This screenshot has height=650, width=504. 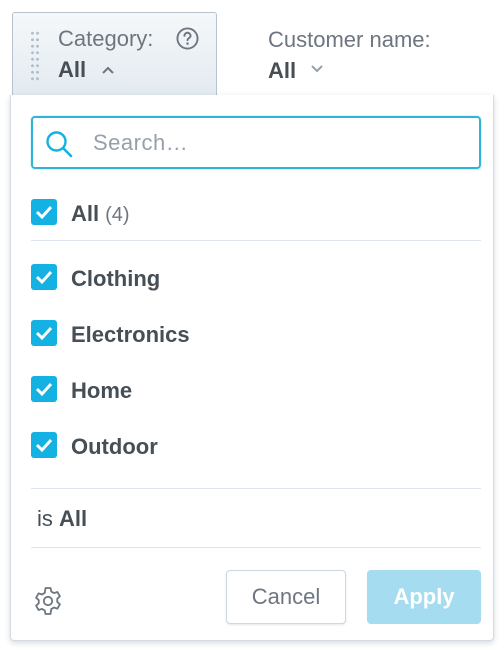 What do you see at coordinates (424, 597) in the screenshot?
I see `apply-button: Apply` at bounding box center [424, 597].